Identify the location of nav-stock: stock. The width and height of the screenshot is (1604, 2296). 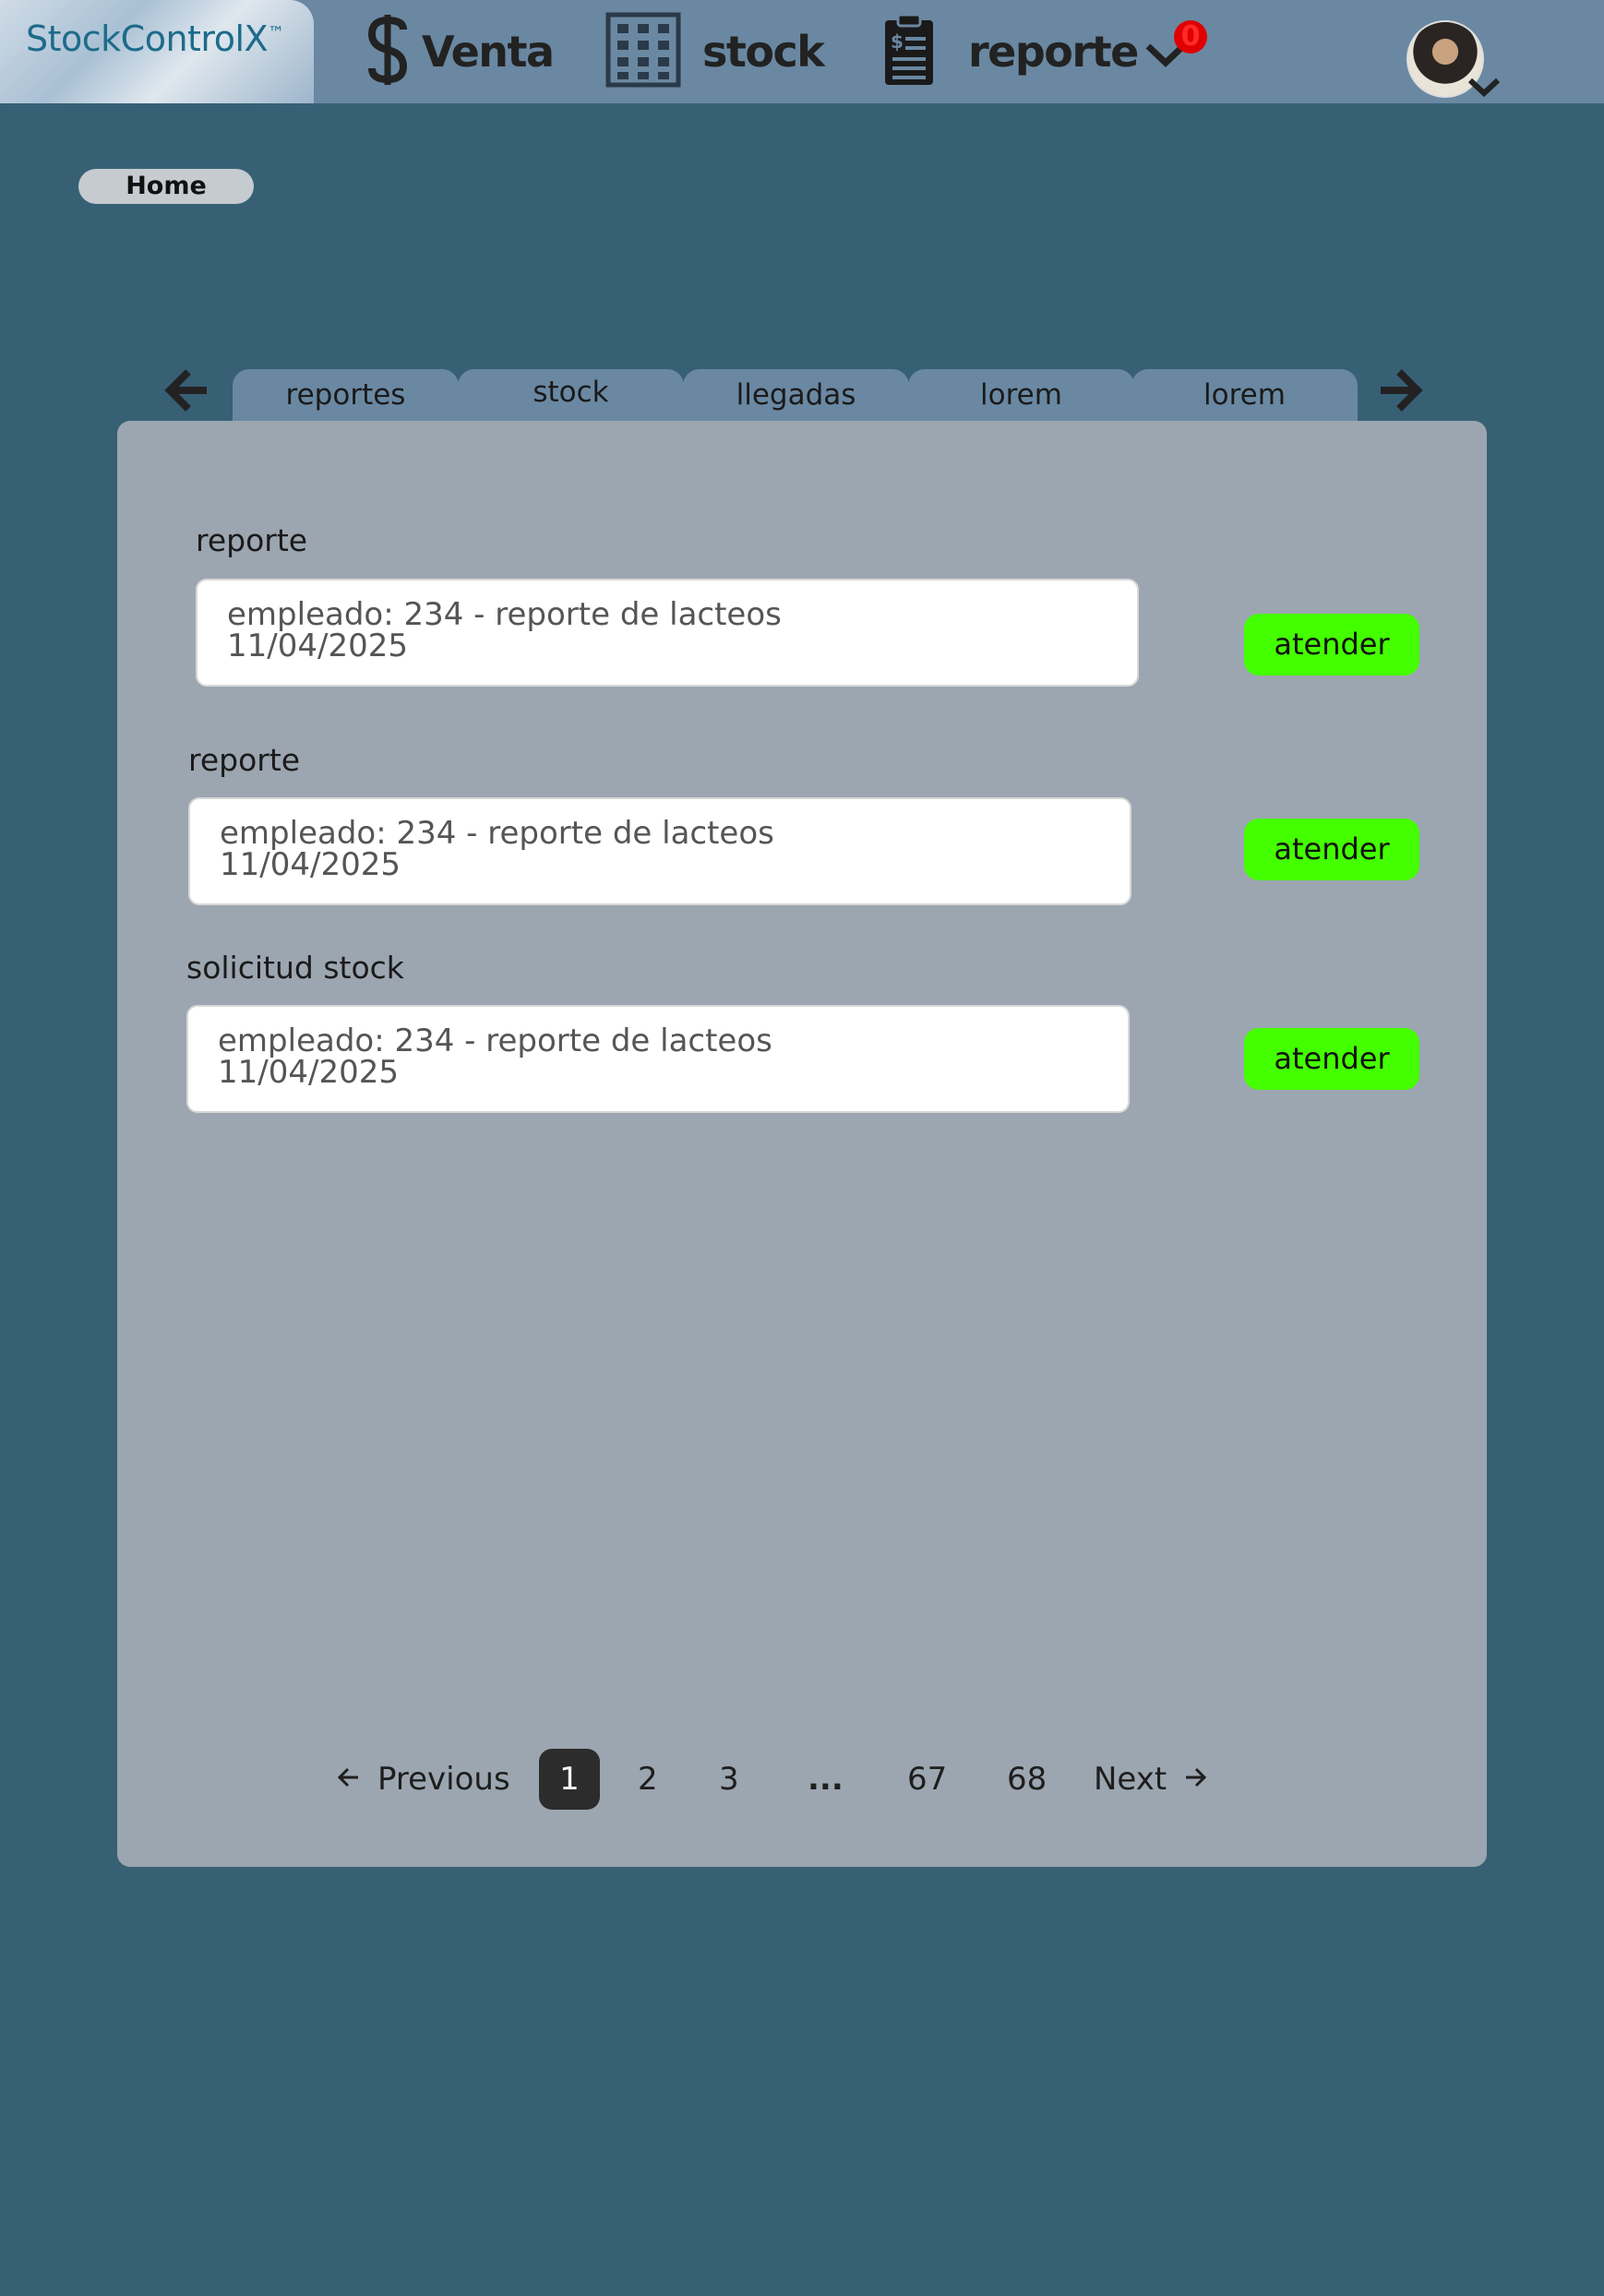
(714, 51).